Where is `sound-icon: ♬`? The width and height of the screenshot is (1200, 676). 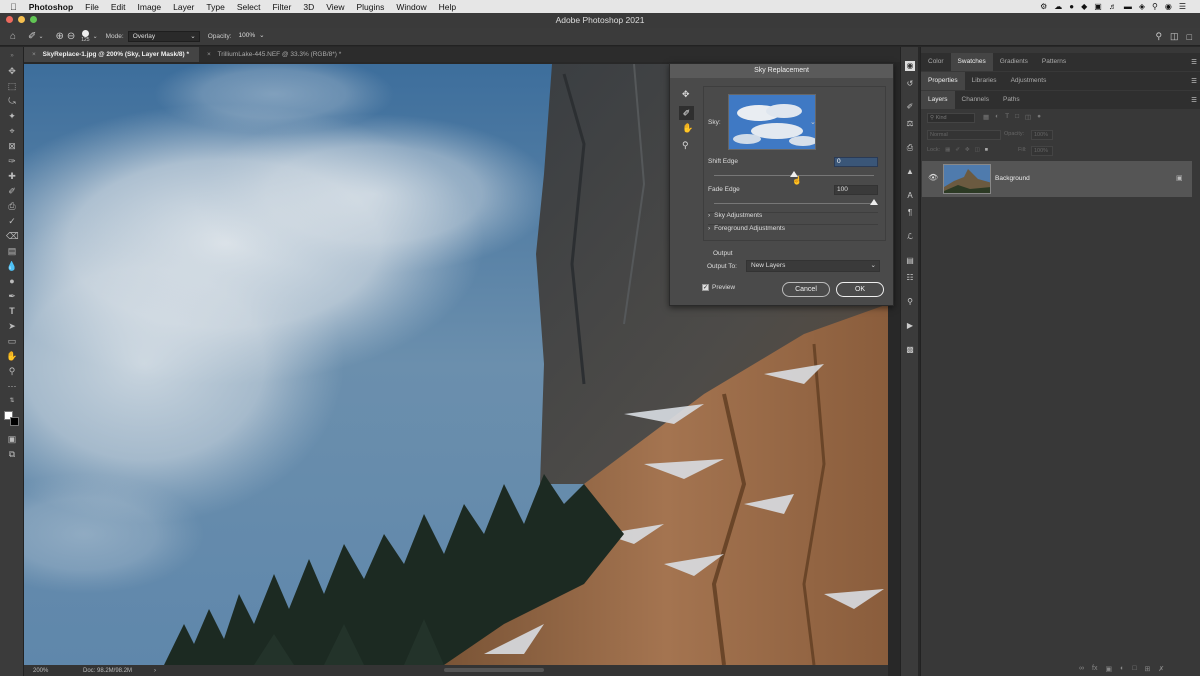 sound-icon: ♬ is located at coordinates (1113, 6).